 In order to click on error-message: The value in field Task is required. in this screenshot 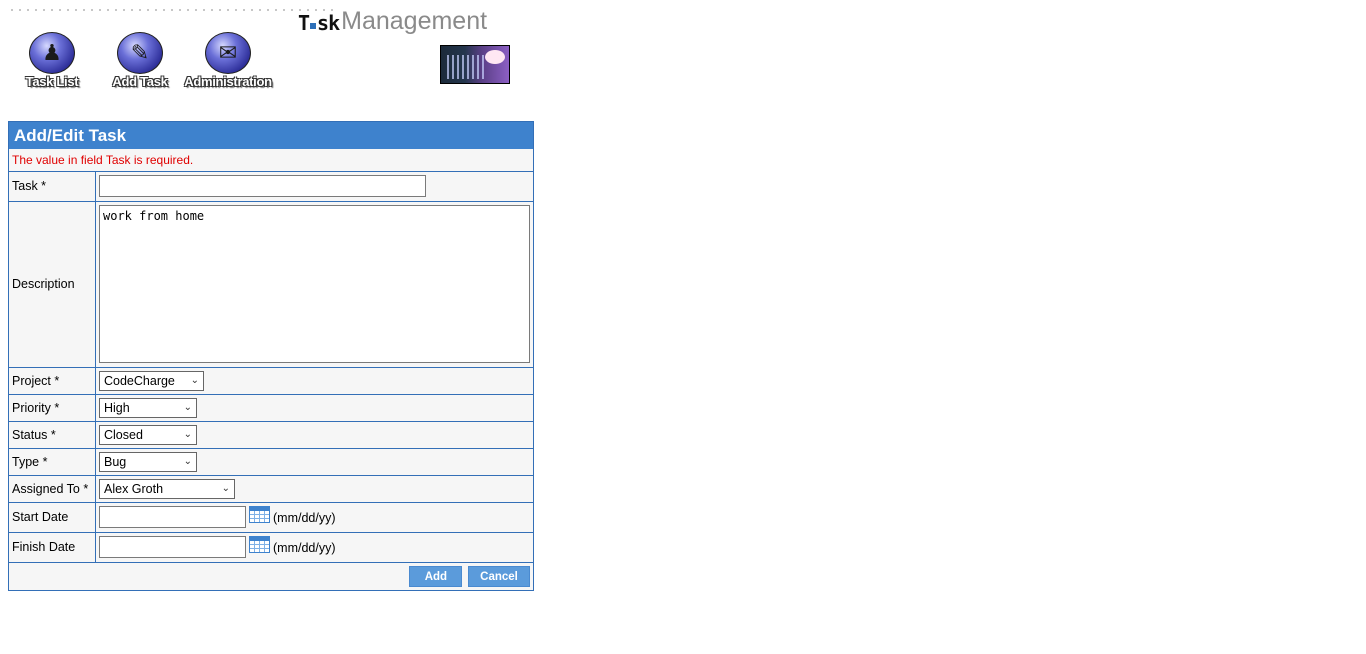, I will do `click(271, 160)`.